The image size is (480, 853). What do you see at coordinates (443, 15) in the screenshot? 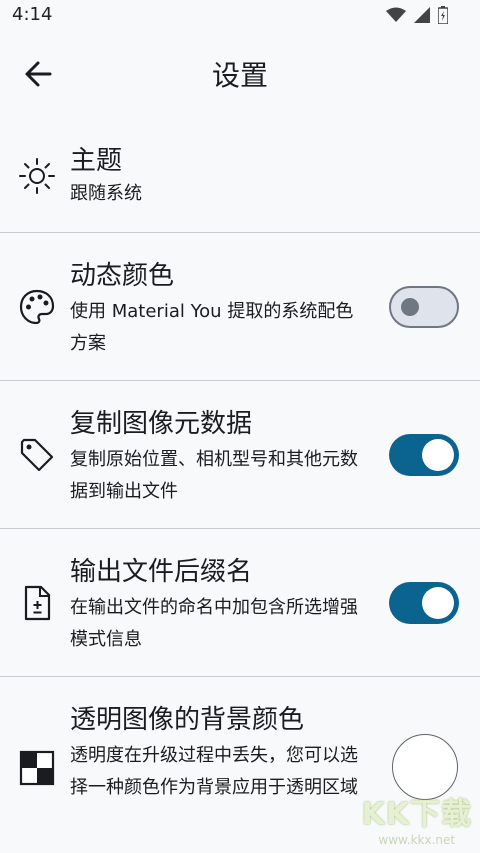
I see `battery-charging-icon` at bounding box center [443, 15].